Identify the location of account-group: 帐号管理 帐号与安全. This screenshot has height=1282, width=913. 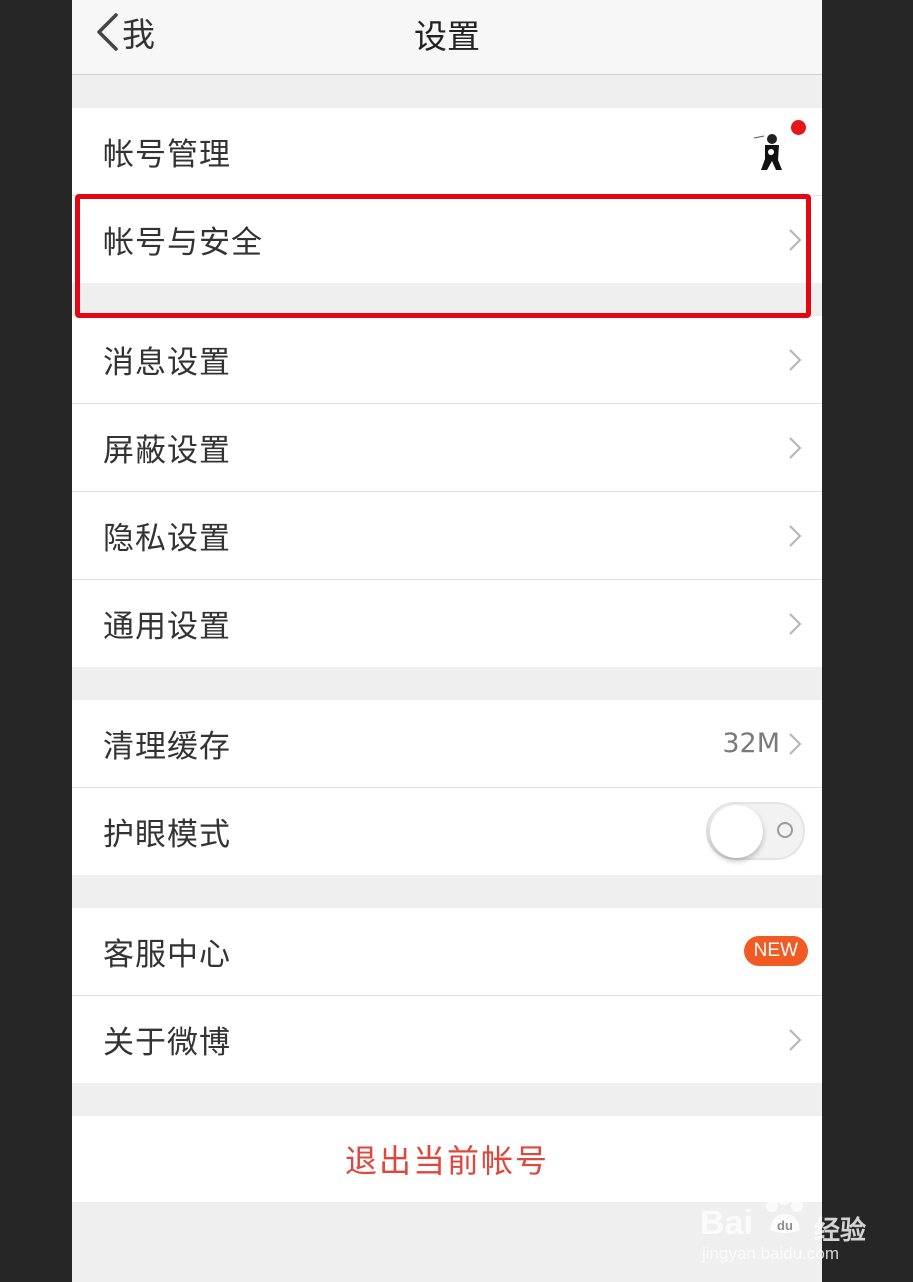
(447, 195).